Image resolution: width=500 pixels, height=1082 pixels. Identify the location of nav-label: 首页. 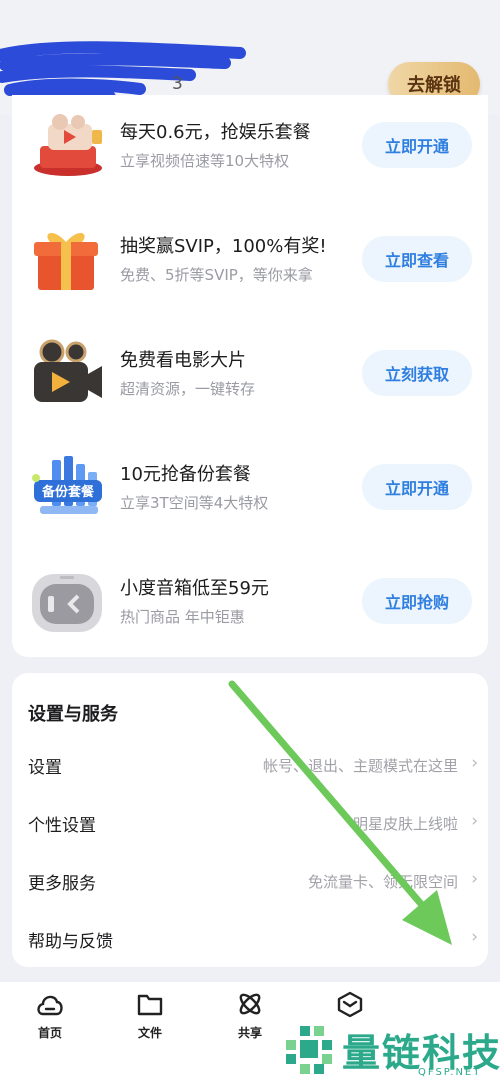
(49, 1033).